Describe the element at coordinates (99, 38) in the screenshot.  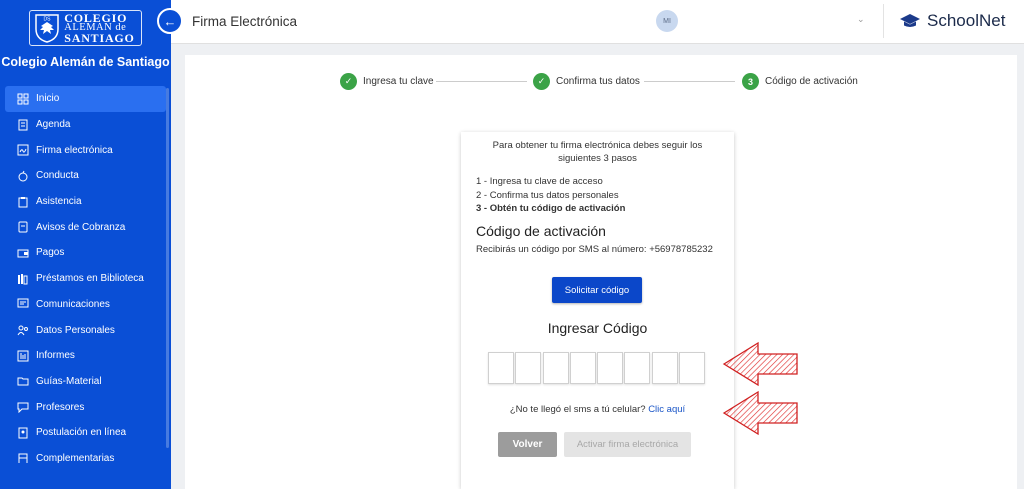
I see `logo-line-3: SANTIAGO` at that location.